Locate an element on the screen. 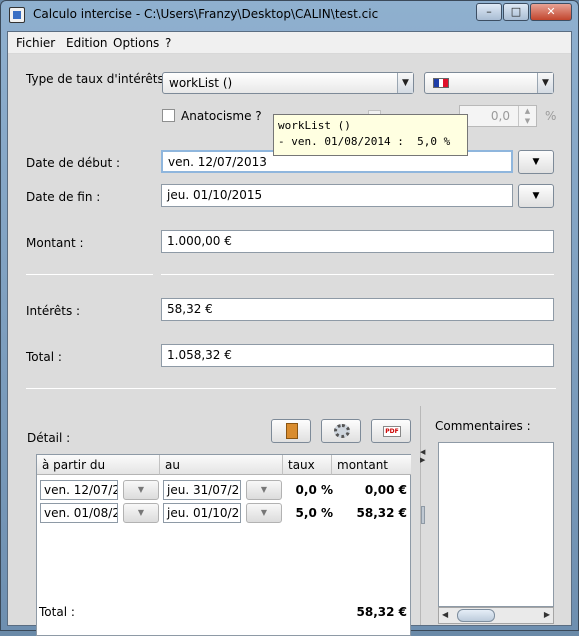 The width and height of the screenshot is (579, 636). gear-icon is located at coordinates (342, 431).